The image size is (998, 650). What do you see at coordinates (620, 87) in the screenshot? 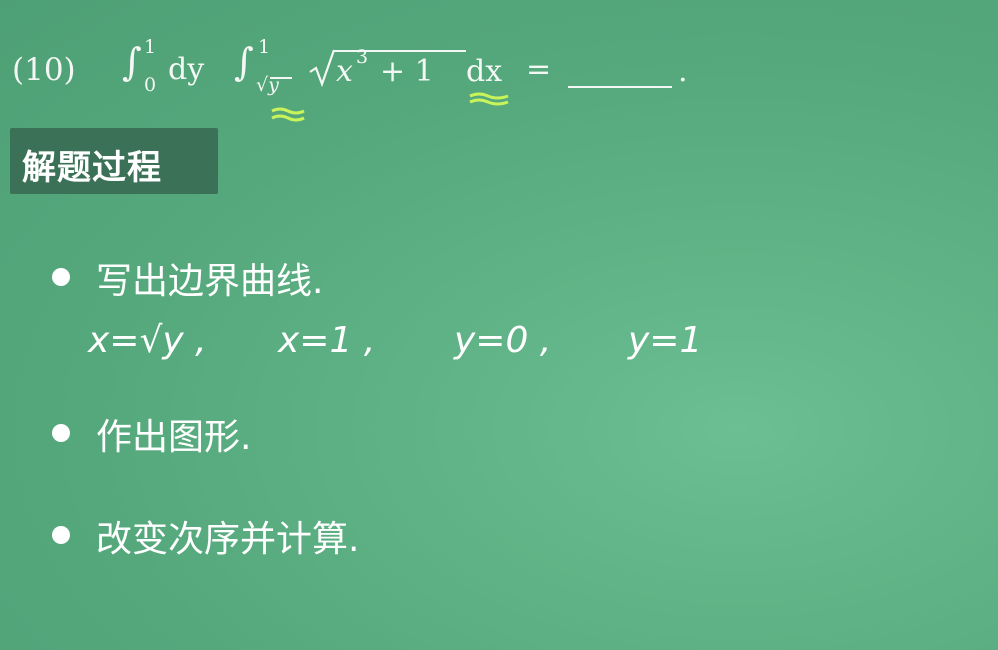
I see `answer-blank` at bounding box center [620, 87].